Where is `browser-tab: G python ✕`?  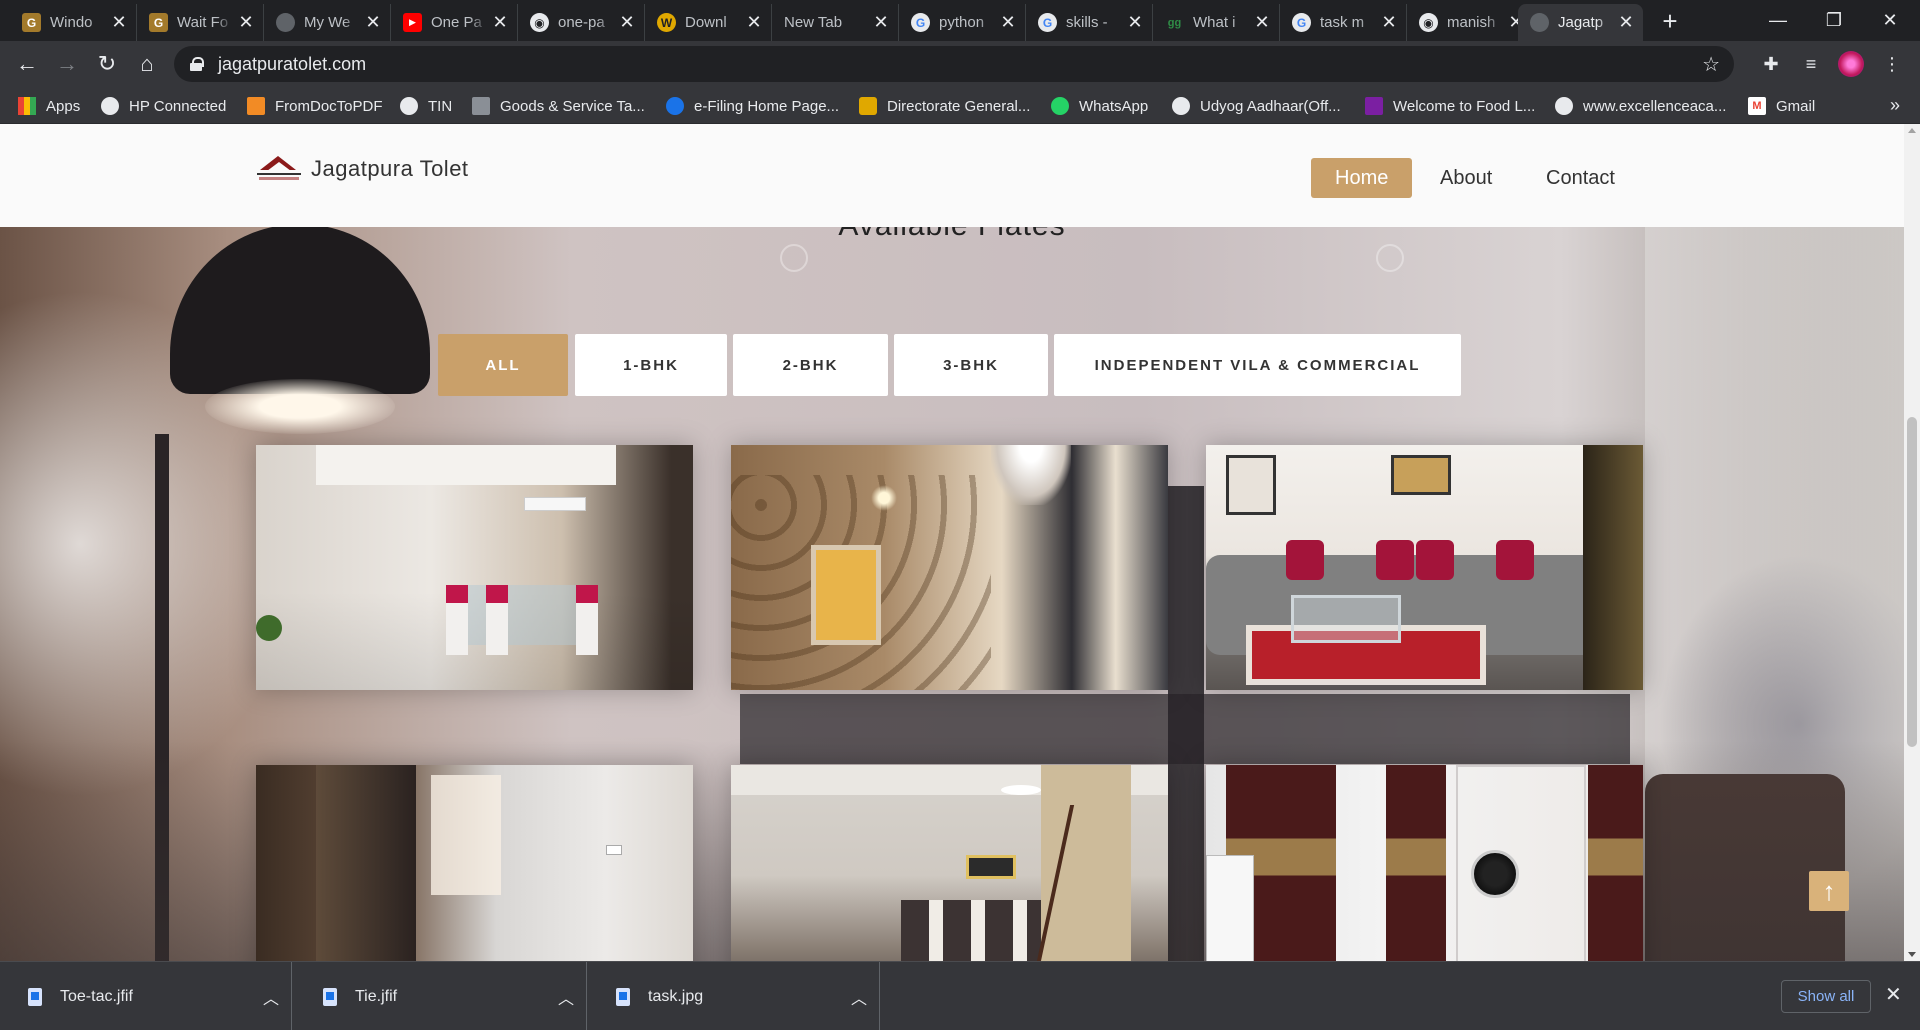 browser-tab: G python ✕ is located at coordinates (962, 22).